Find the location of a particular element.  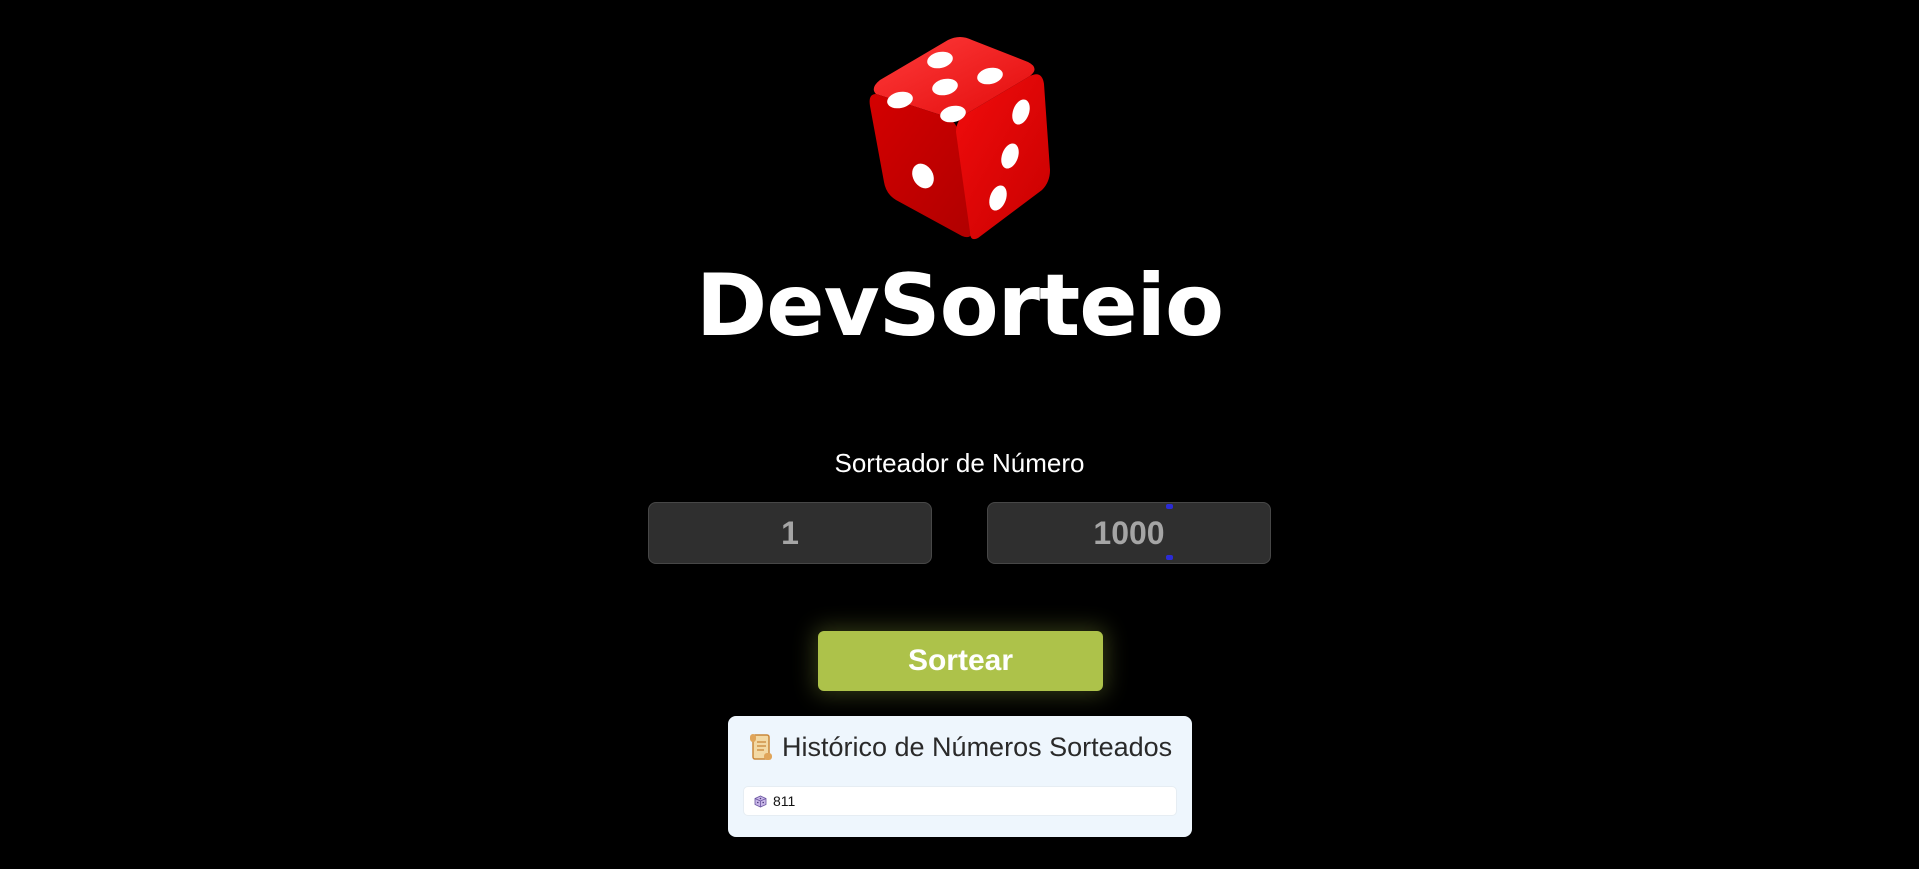

app-title: DevSorteio is located at coordinates (959, 306).